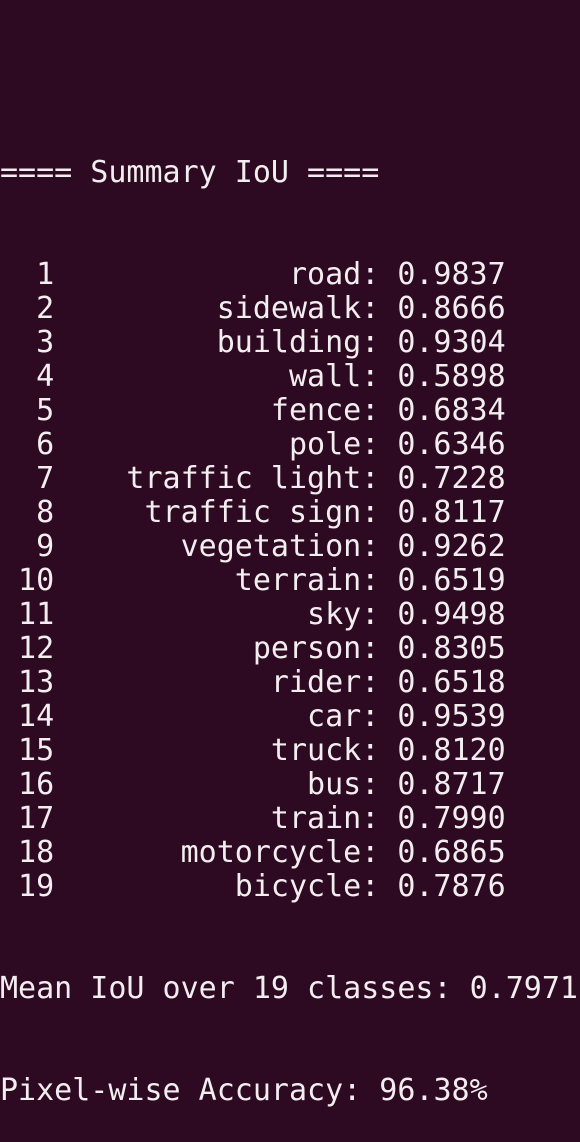 Image resolution: width=580 pixels, height=1142 pixels. Describe the element at coordinates (253, 478) in the screenshot. I see `class-label: traffic light:` at that location.